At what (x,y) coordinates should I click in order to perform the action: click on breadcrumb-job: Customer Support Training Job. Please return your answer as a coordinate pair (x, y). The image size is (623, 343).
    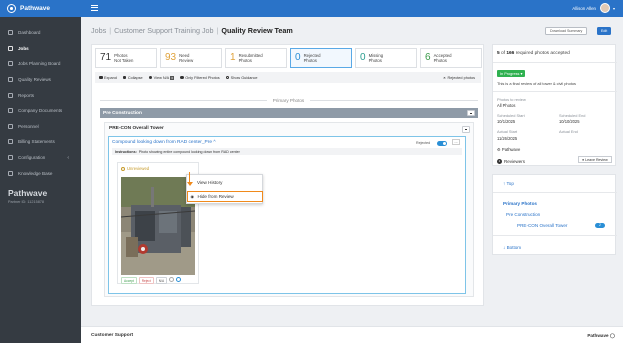
    Looking at the image, I should click on (163, 30).